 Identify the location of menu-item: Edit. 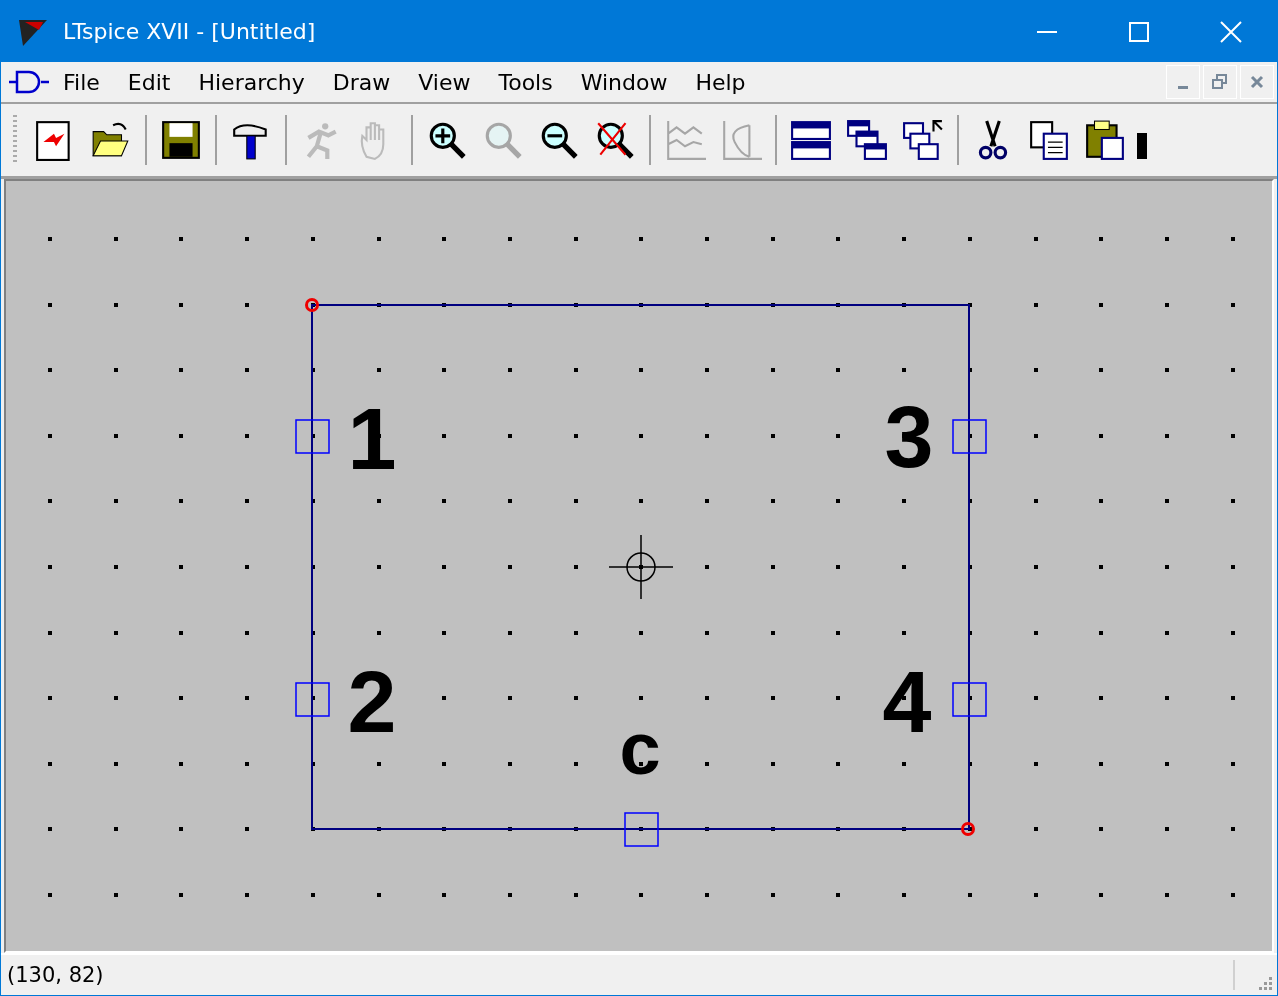
(149, 82).